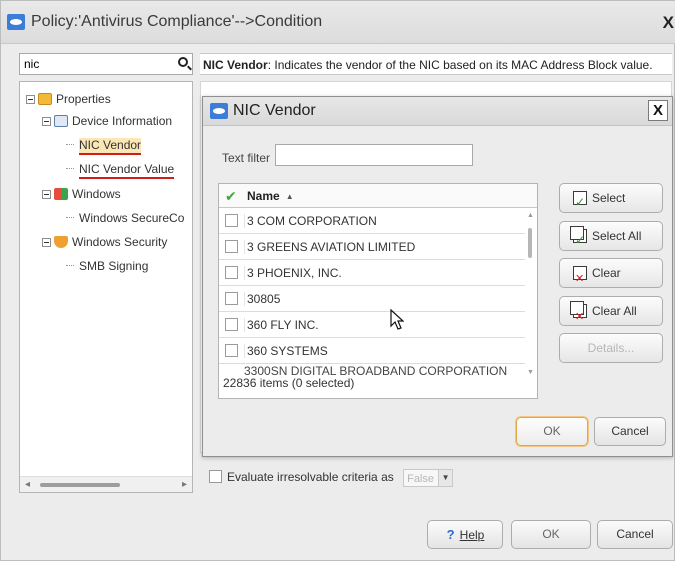 Image resolution: width=675 pixels, height=561 pixels. Describe the element at coordinates (635, 534) in the screenshot. I see `cancel-button: Cancel` at that location.